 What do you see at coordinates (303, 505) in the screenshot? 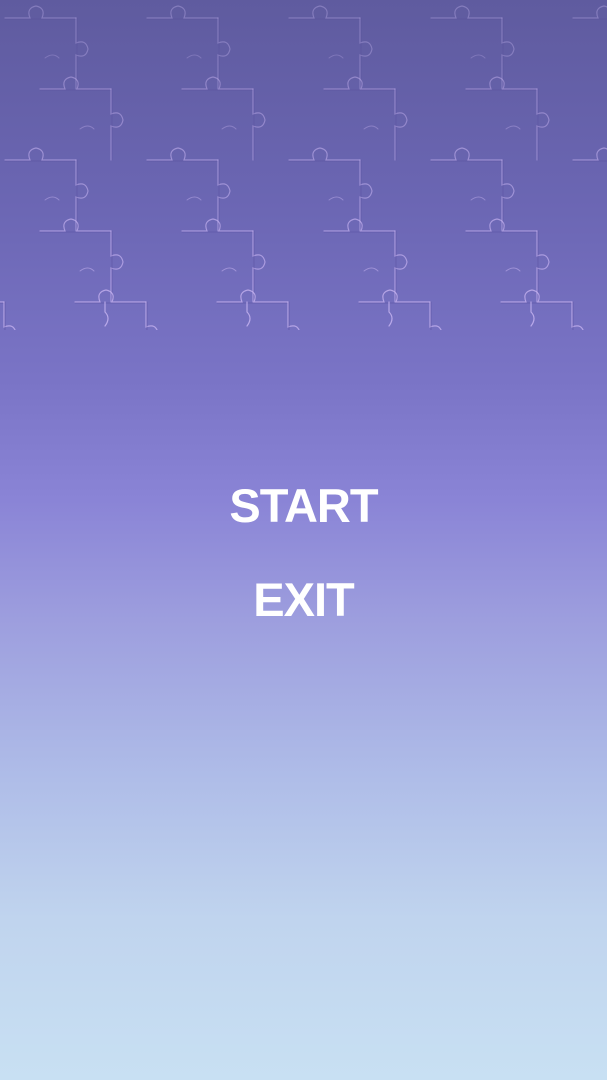
I see `start-button: START` at bounding box center [303, 505].